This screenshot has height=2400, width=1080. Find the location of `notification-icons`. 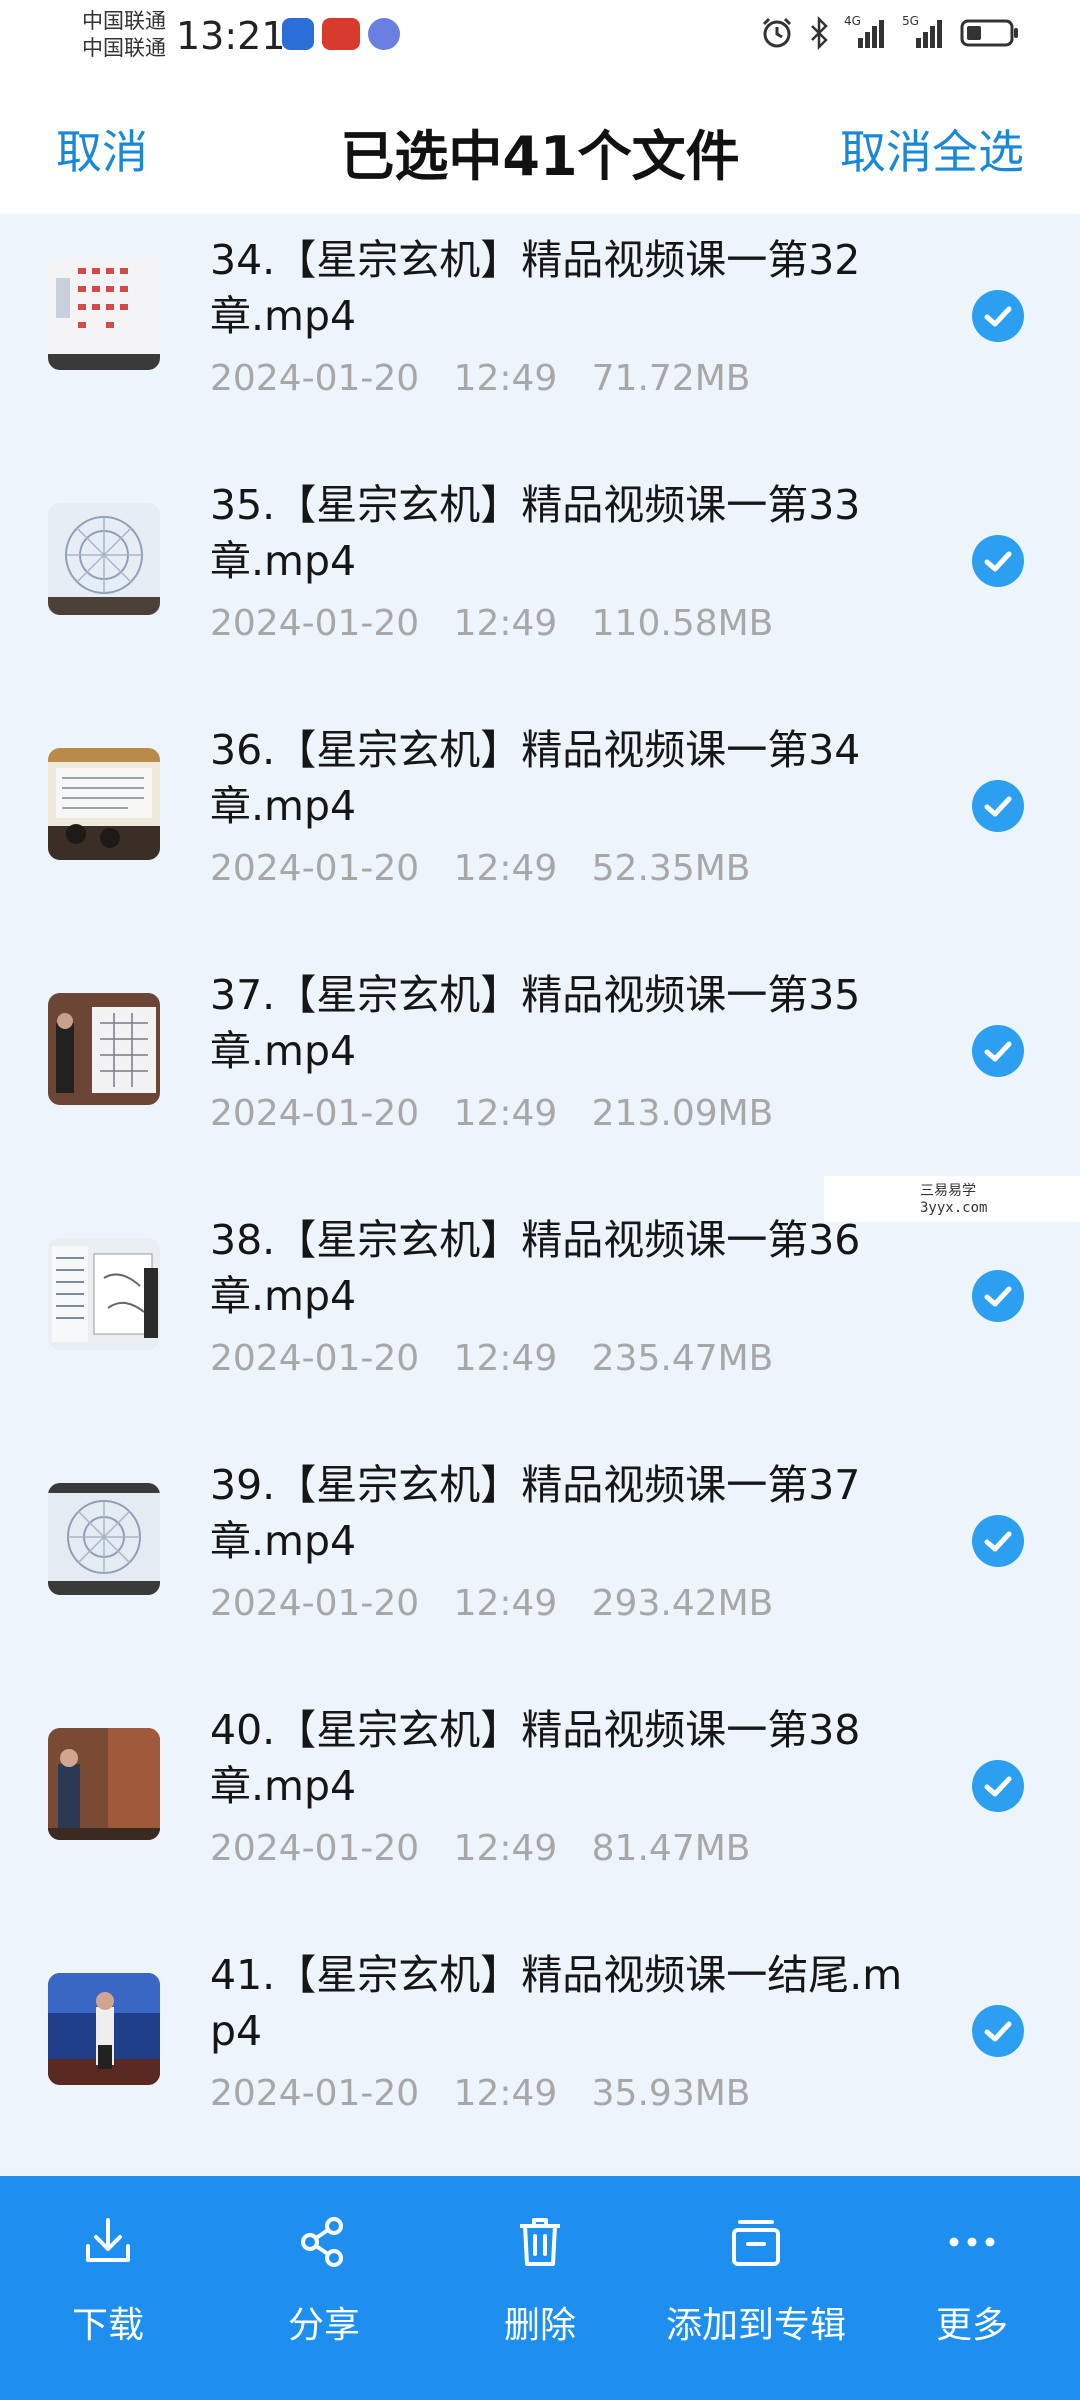

notification-icons is located at coordinates (341, 34).